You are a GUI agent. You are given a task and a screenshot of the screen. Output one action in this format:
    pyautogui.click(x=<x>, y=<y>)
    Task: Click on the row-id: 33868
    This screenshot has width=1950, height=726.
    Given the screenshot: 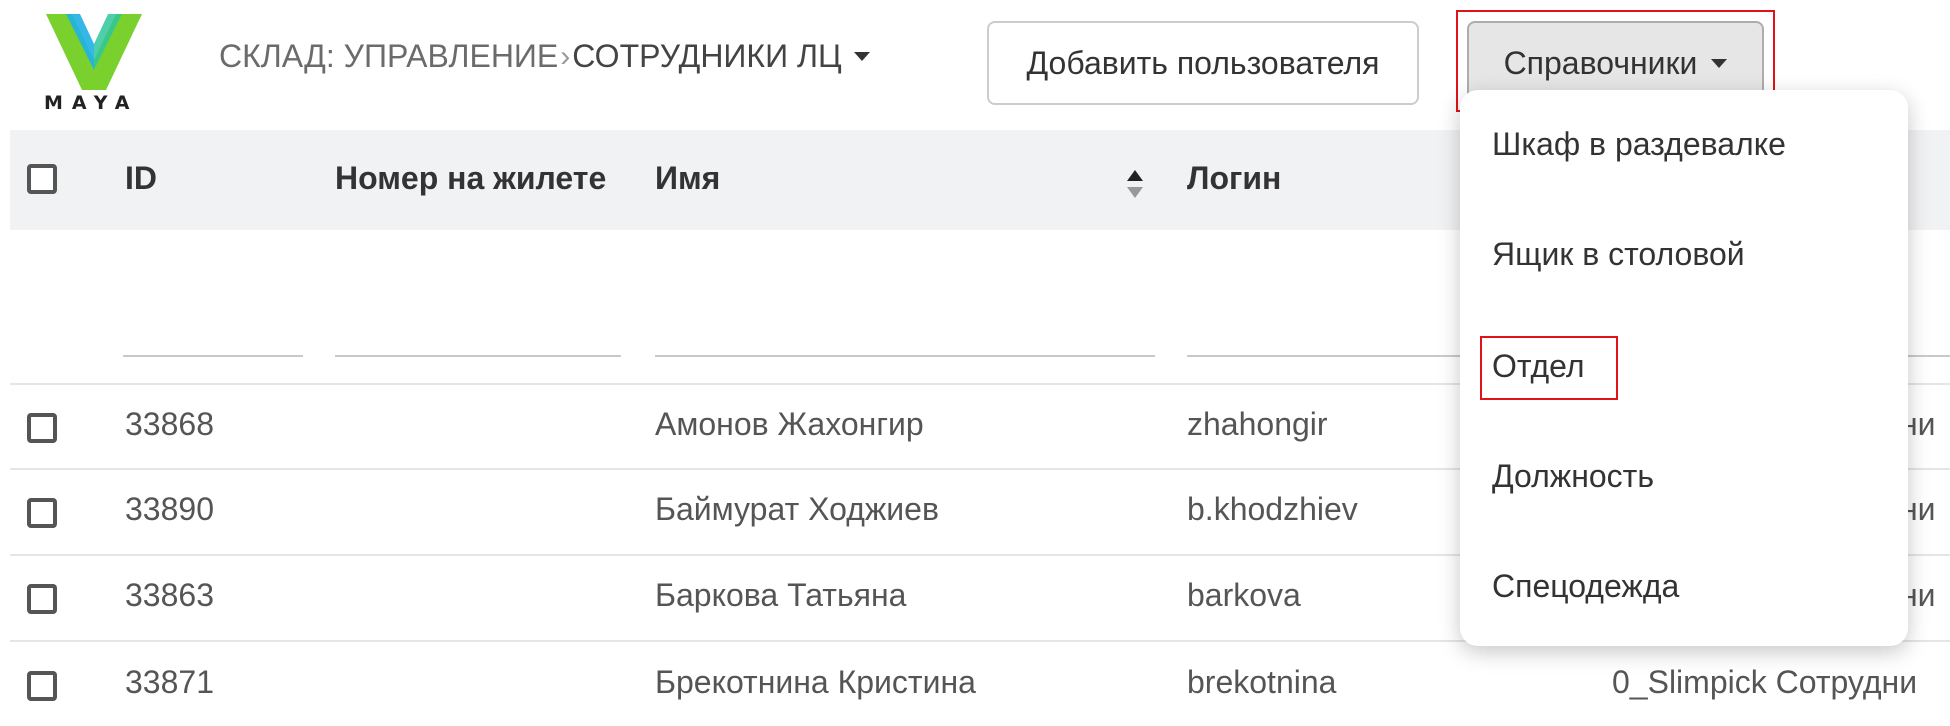 What is the action you would take?
    pyautogui.click(x=169, y=424)
    